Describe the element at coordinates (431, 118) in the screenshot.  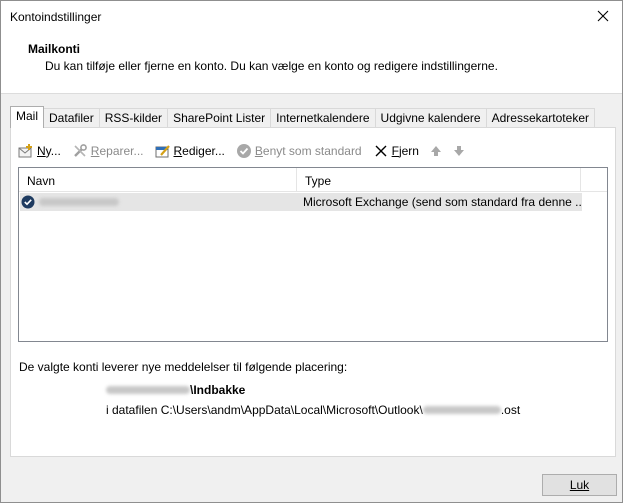
I see `tab-udgivne-kalendere: Udgivne kalendere` at that location.